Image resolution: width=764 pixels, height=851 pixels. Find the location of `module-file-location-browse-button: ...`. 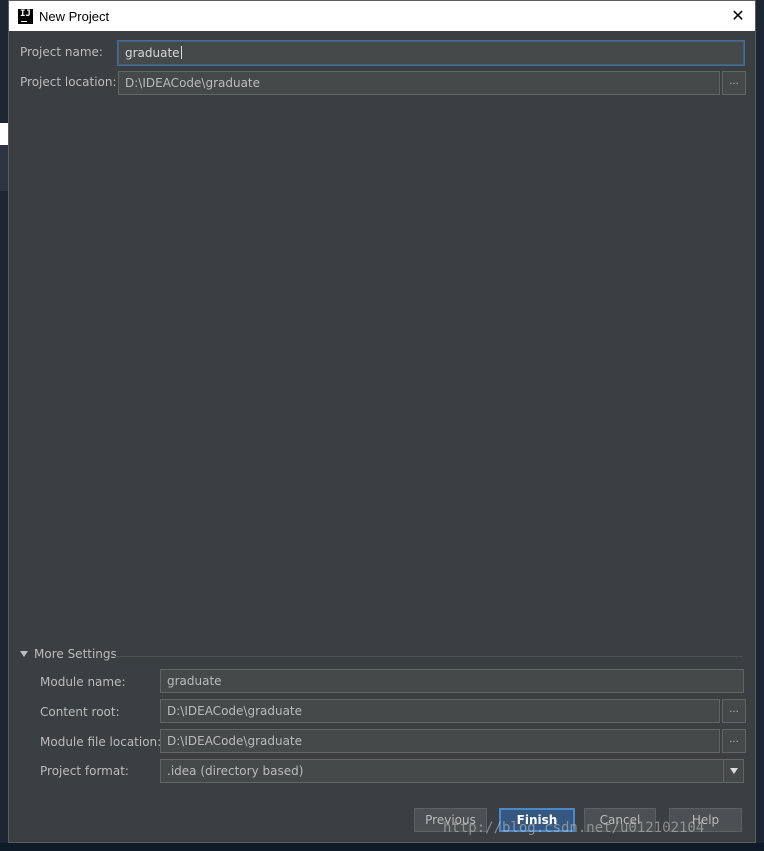

module-file-location-browse-button: ... is located at coordinates (734, 741).